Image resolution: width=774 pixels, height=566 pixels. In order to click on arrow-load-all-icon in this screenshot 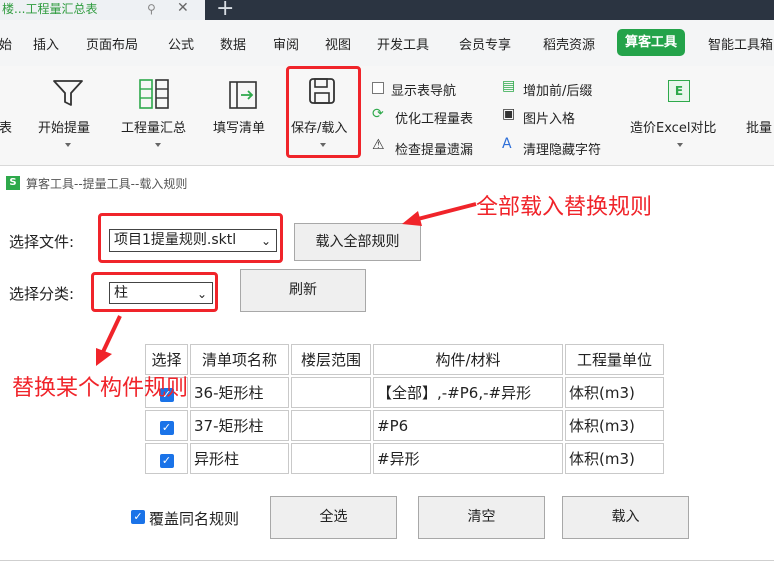, I will do `click(440, 216)`.